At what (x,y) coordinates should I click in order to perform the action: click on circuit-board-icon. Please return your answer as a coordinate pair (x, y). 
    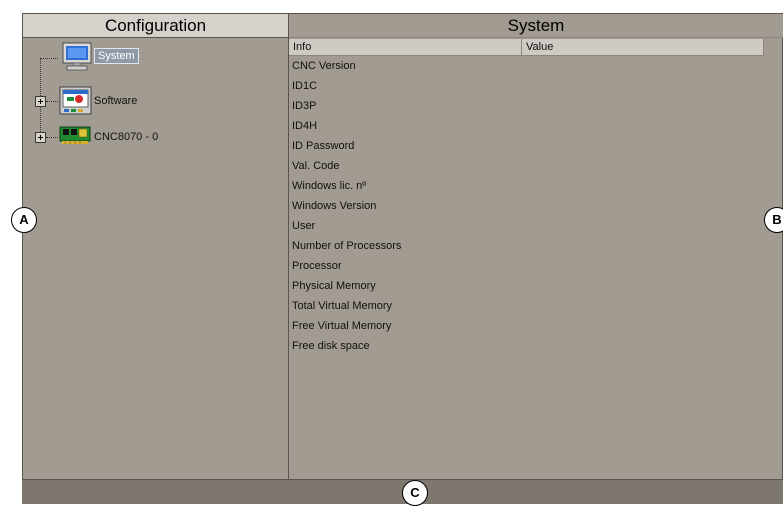
    Looking at the image, I should click on (76, 137).